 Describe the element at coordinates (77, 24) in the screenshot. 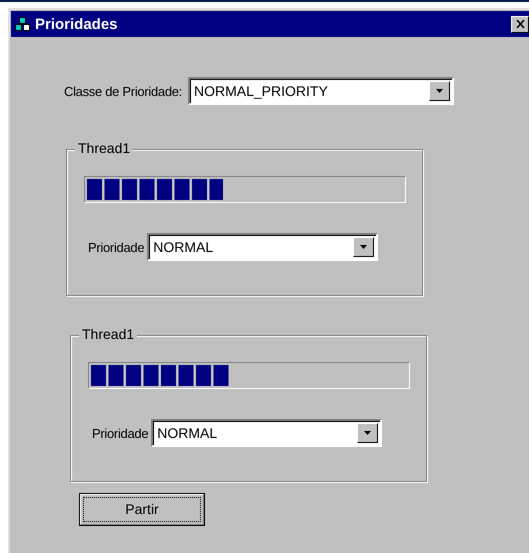

I see `window-title: Prioridades` at that location.